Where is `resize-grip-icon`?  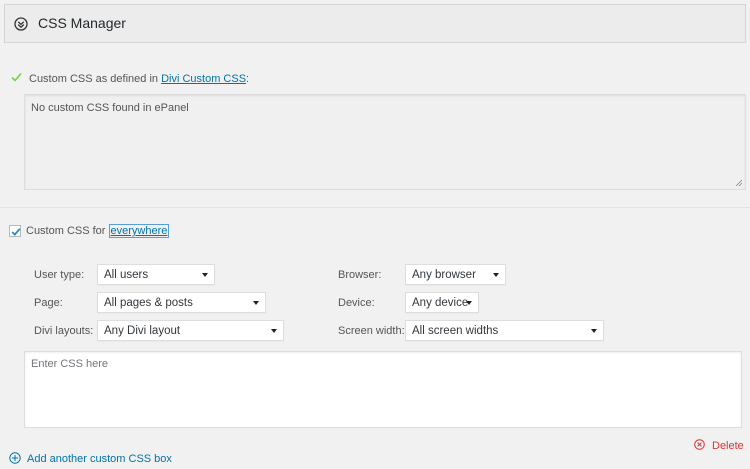 resize-grip-icon is located at coordinates (738, 182).